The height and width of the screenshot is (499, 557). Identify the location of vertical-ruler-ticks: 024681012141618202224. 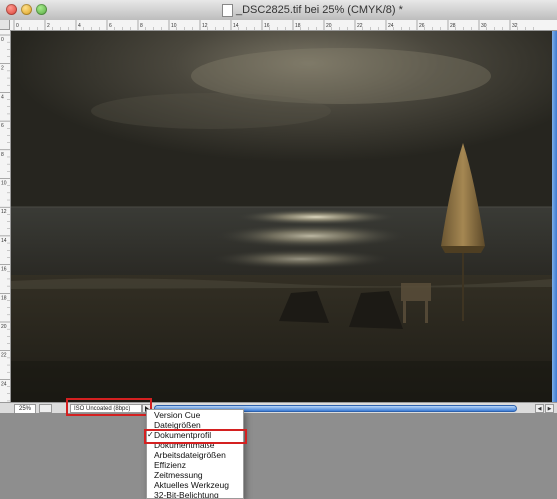
(5, 218).